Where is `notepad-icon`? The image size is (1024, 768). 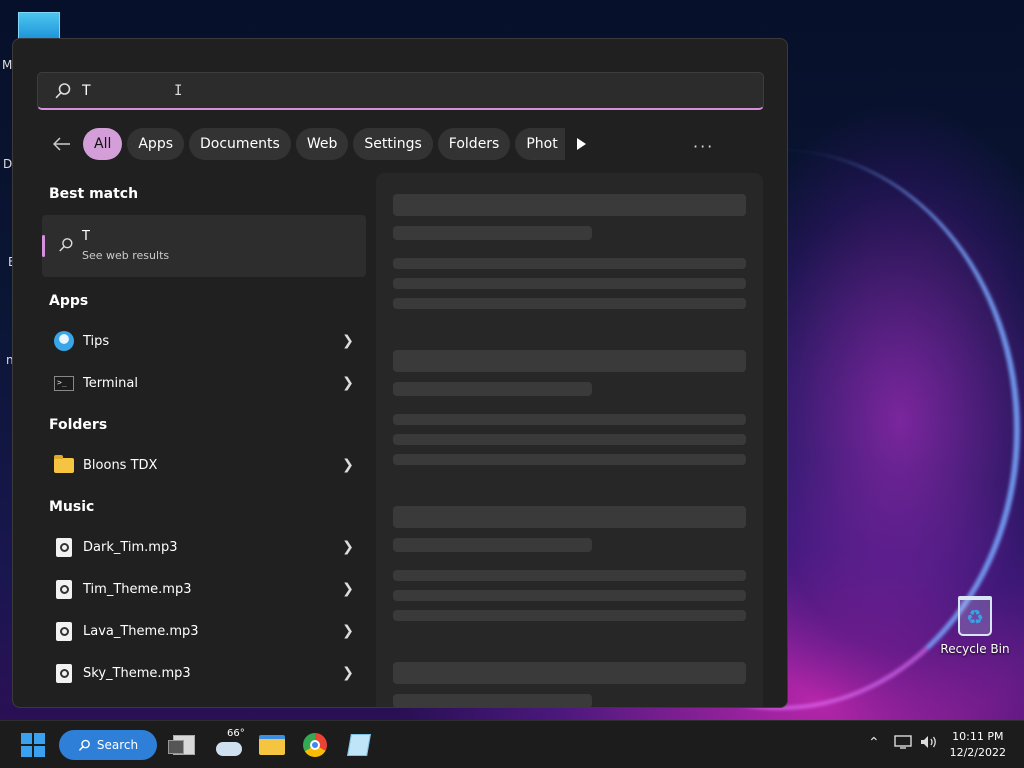
notepad-icon is located at coordinates (359, 745).